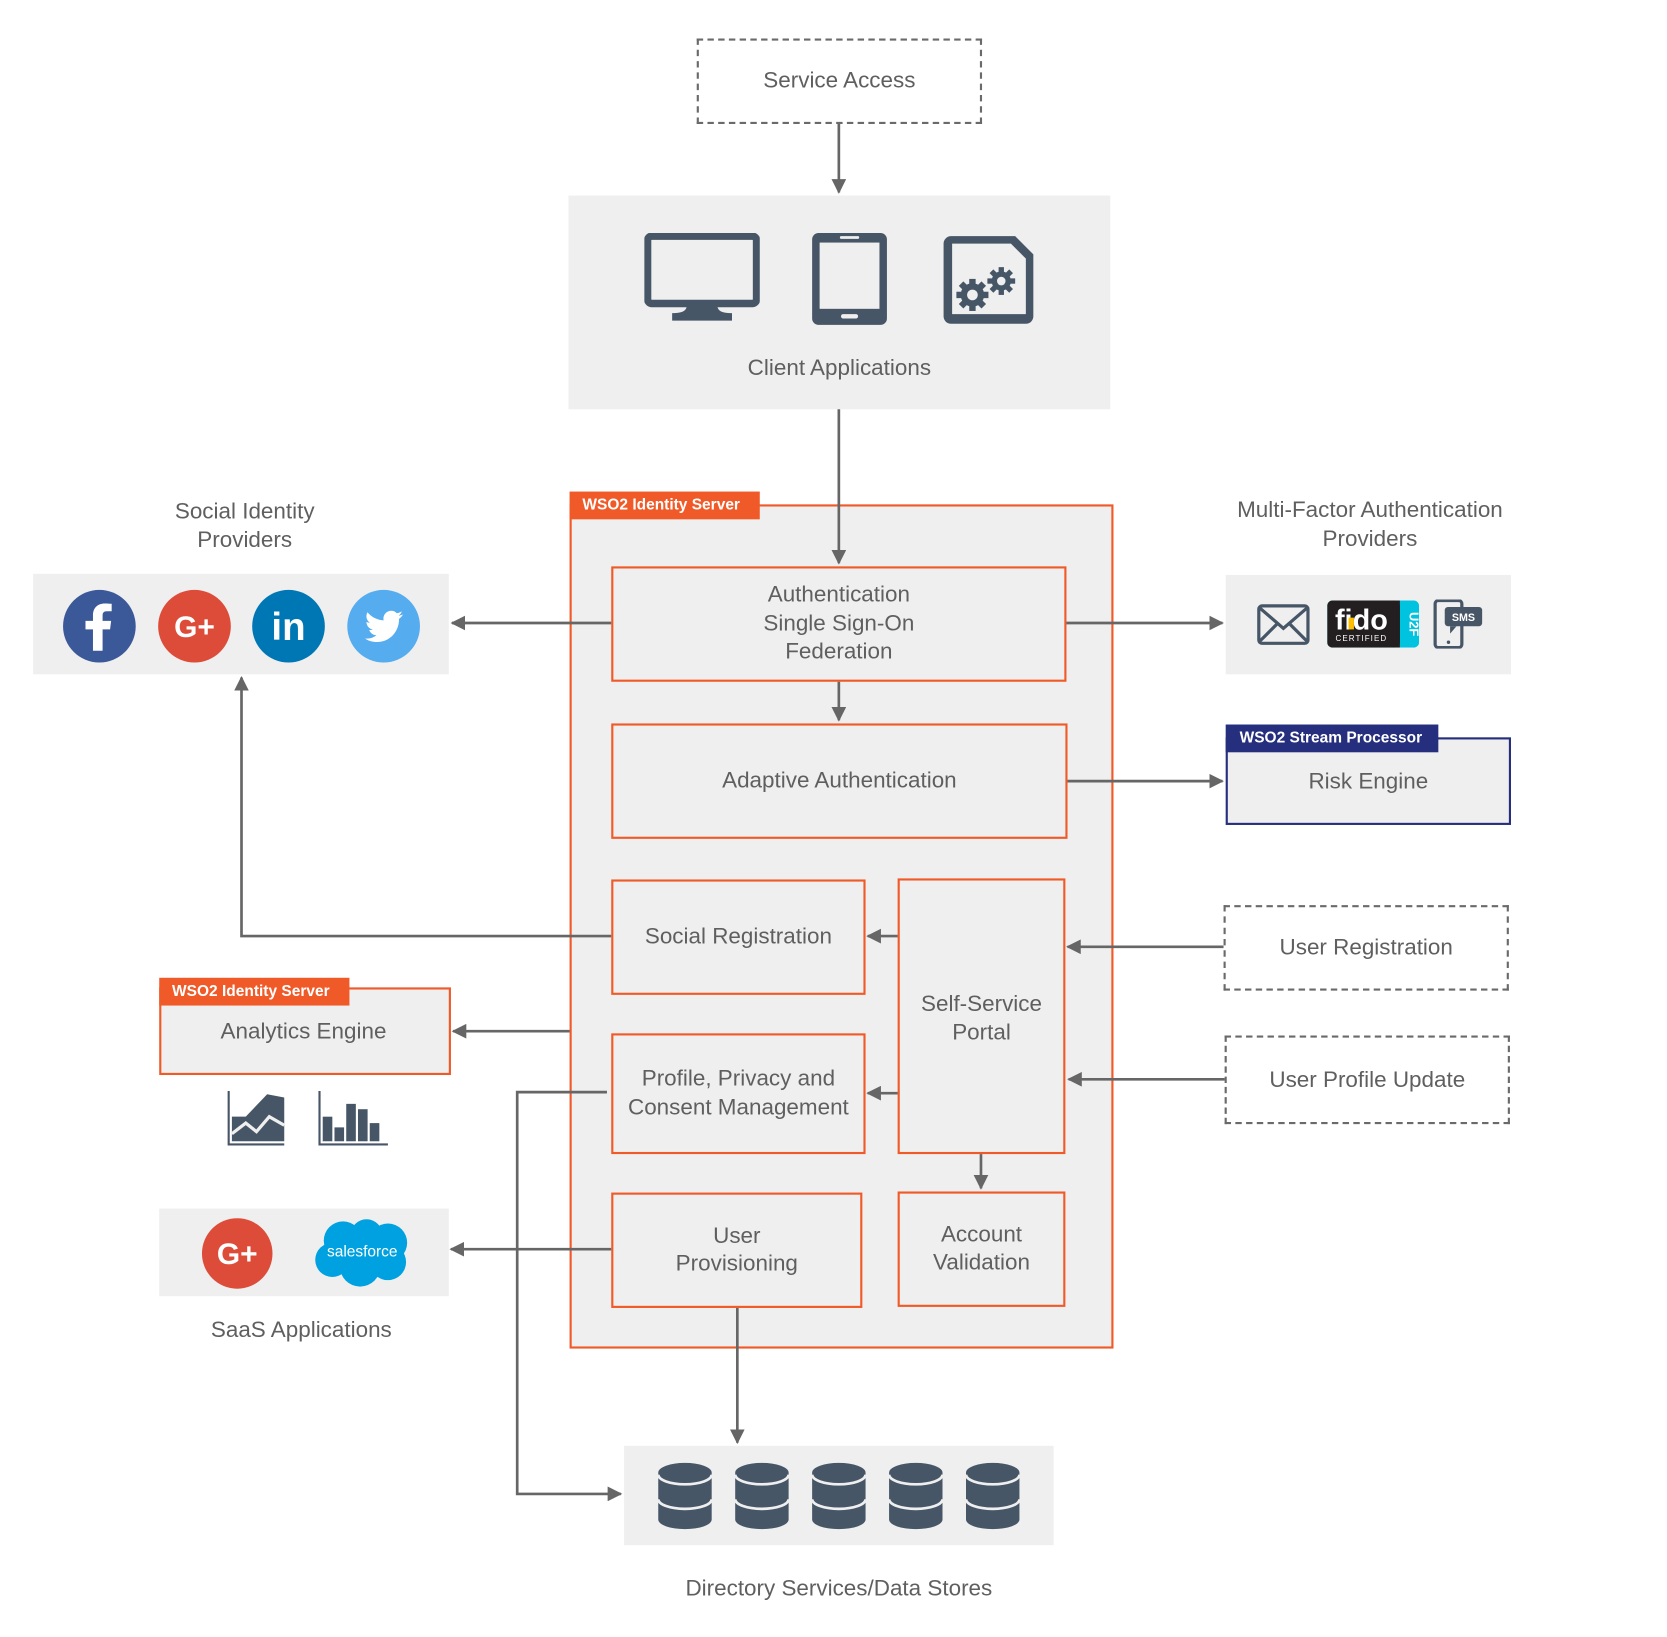 This screenshot has width=1667, height=1637. I want to click on stream-processor-tag: WSO2 Stream Processor, so click(1332, 738).